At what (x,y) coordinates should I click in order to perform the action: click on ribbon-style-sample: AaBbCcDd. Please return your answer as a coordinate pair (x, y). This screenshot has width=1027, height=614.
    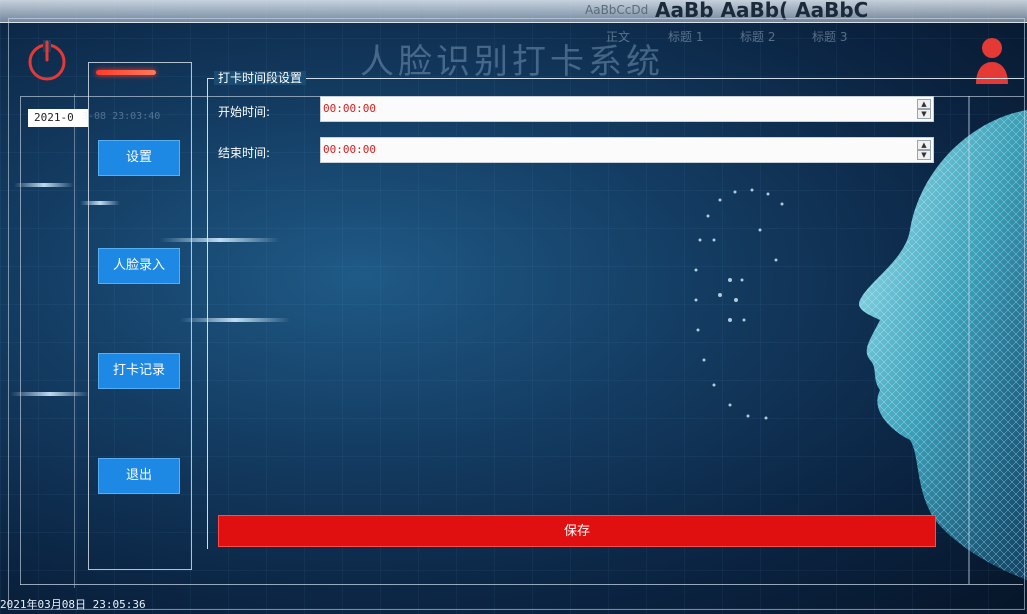
    Looking at the image, I should click on (617, 10).